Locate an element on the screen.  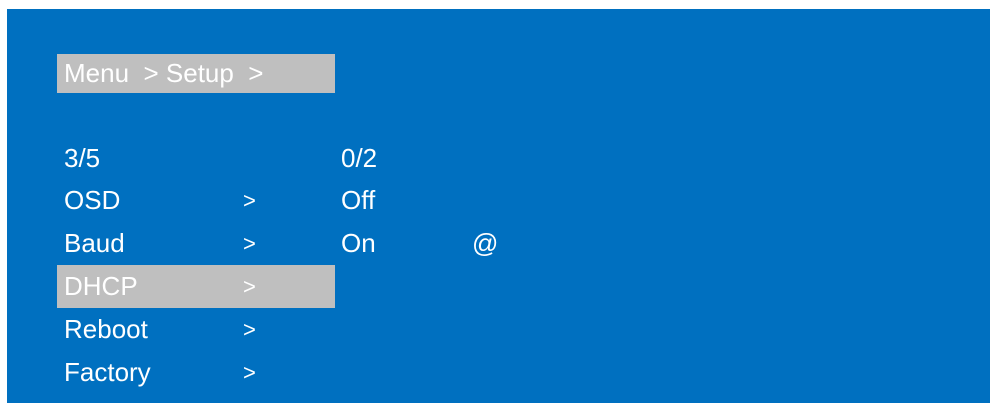
menu-page-counter: 3/5 is located at coordinates (82, 158).